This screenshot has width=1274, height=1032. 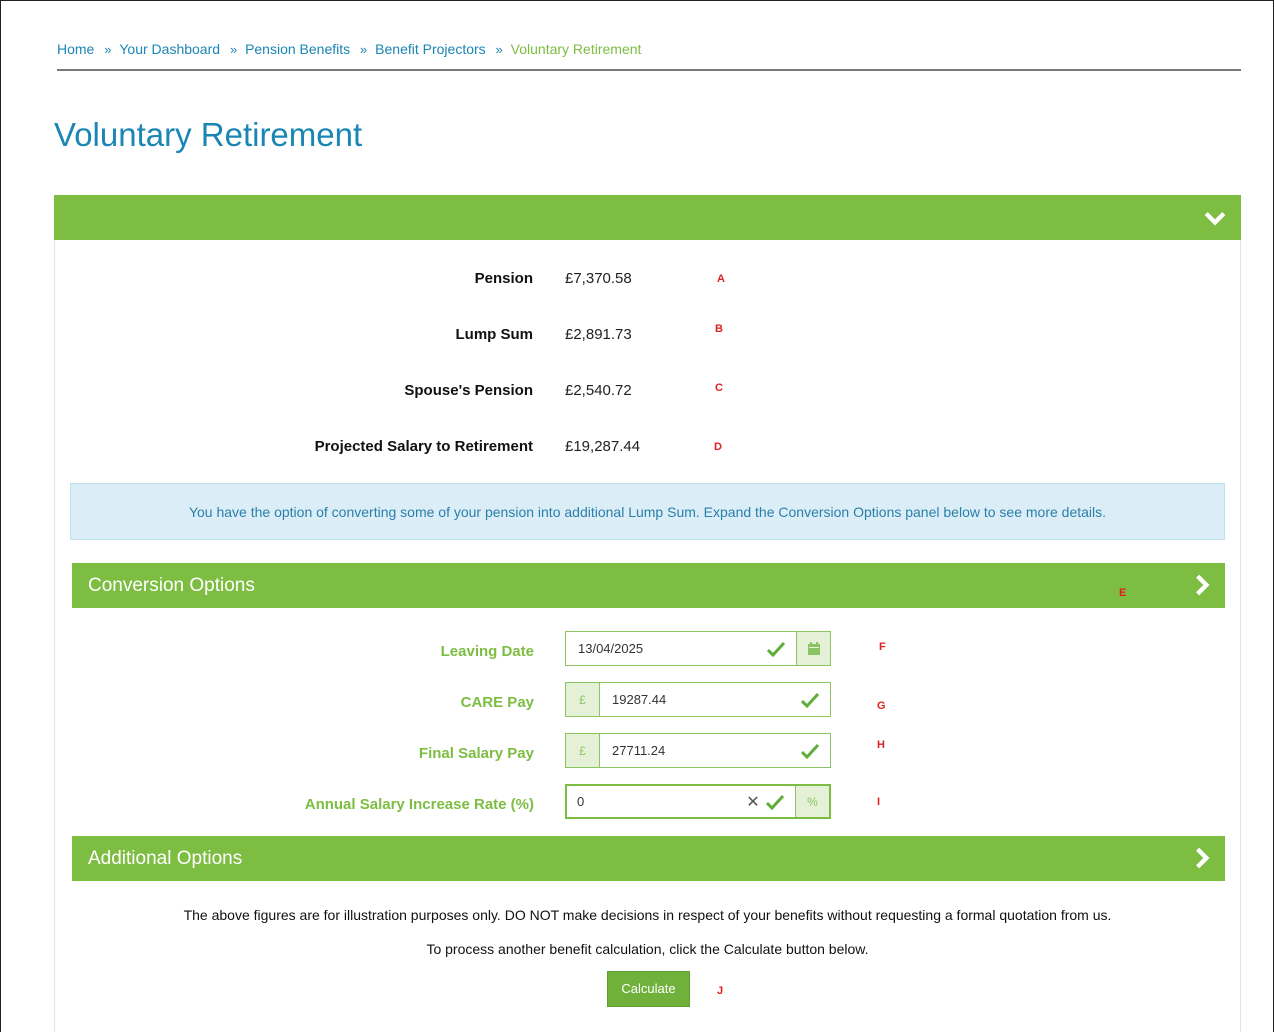 What do you see at coordinates (487, 651) in the screenshot?
I see `leaving-date-label: Leaving Date` at bounding box center [487, 651].